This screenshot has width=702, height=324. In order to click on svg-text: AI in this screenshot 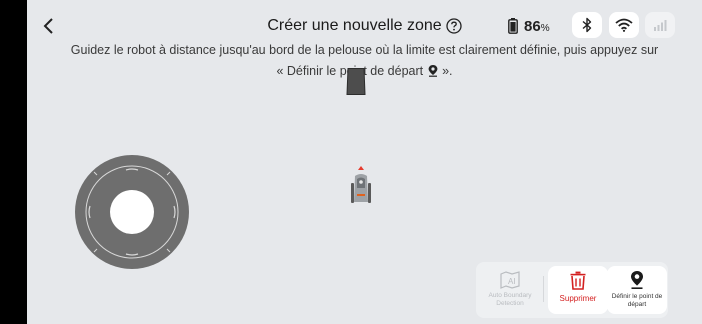, I will do `click(512, 281)`.